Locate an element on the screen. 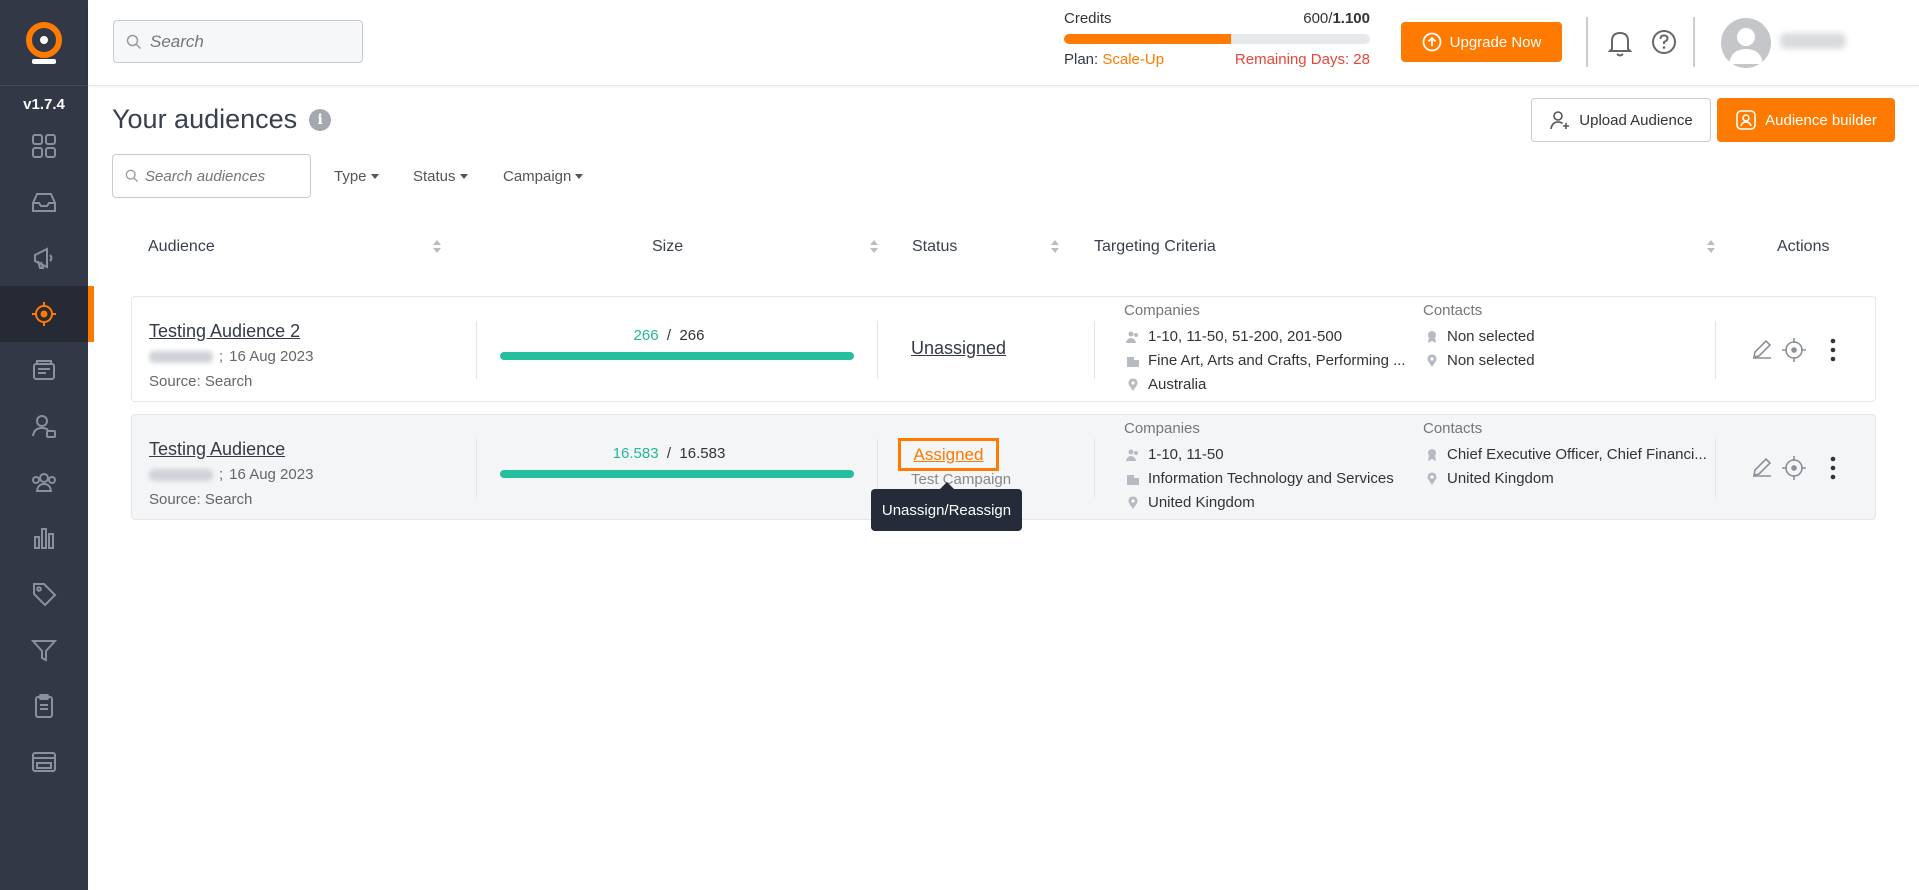  user-plus-icon is located at coordinates (1560, 120).